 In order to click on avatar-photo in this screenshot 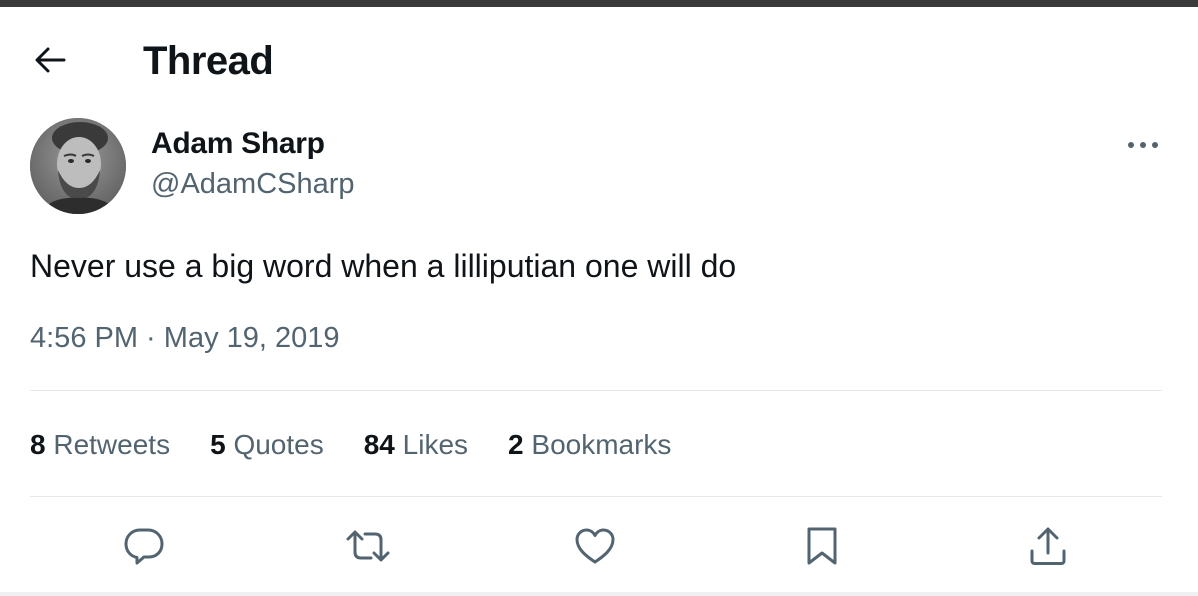, I will do `click(78, 166)`.